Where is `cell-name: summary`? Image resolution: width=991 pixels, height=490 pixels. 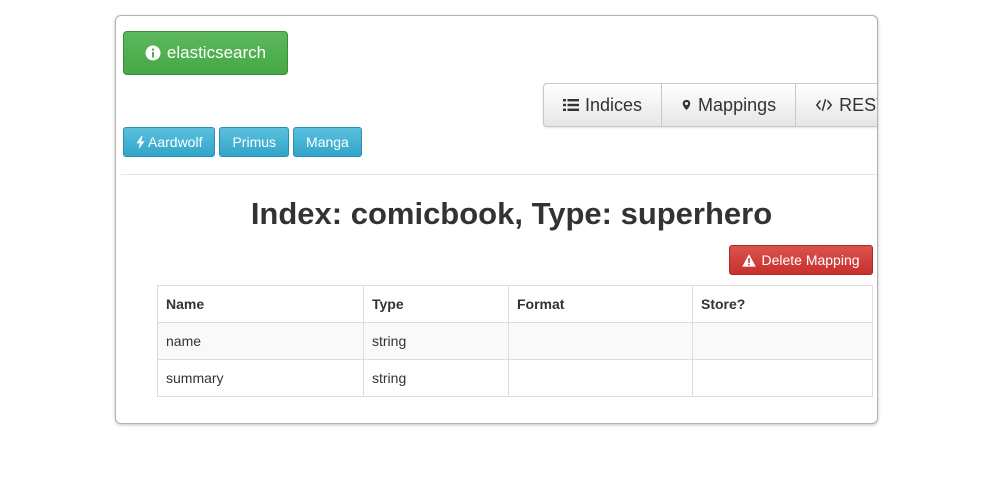 cell-name: summary is located at coordinates (260, 378).